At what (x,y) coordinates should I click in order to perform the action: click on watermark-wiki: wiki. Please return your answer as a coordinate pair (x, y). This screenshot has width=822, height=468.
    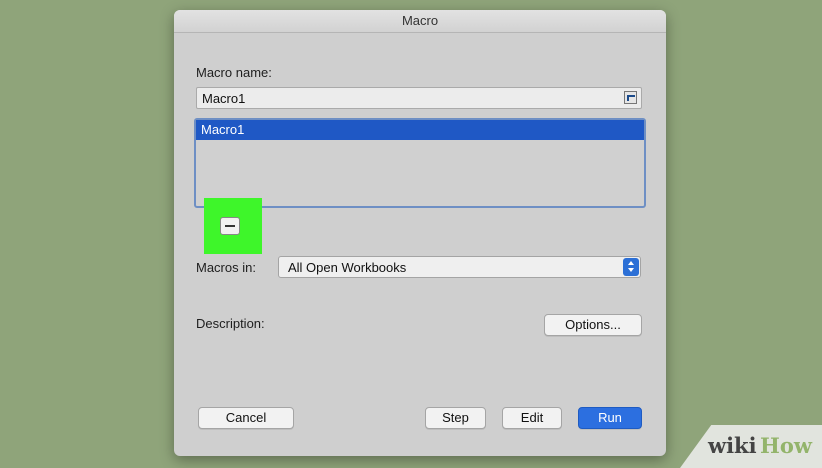
    Looking at the image, I should click on (732, 445).